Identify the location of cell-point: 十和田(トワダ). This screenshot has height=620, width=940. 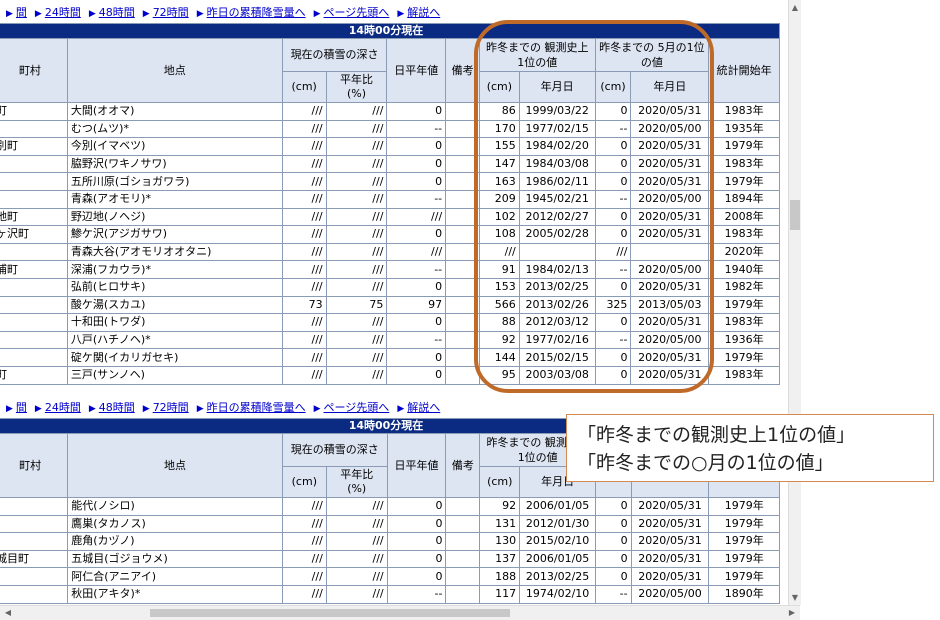
(174, 322).